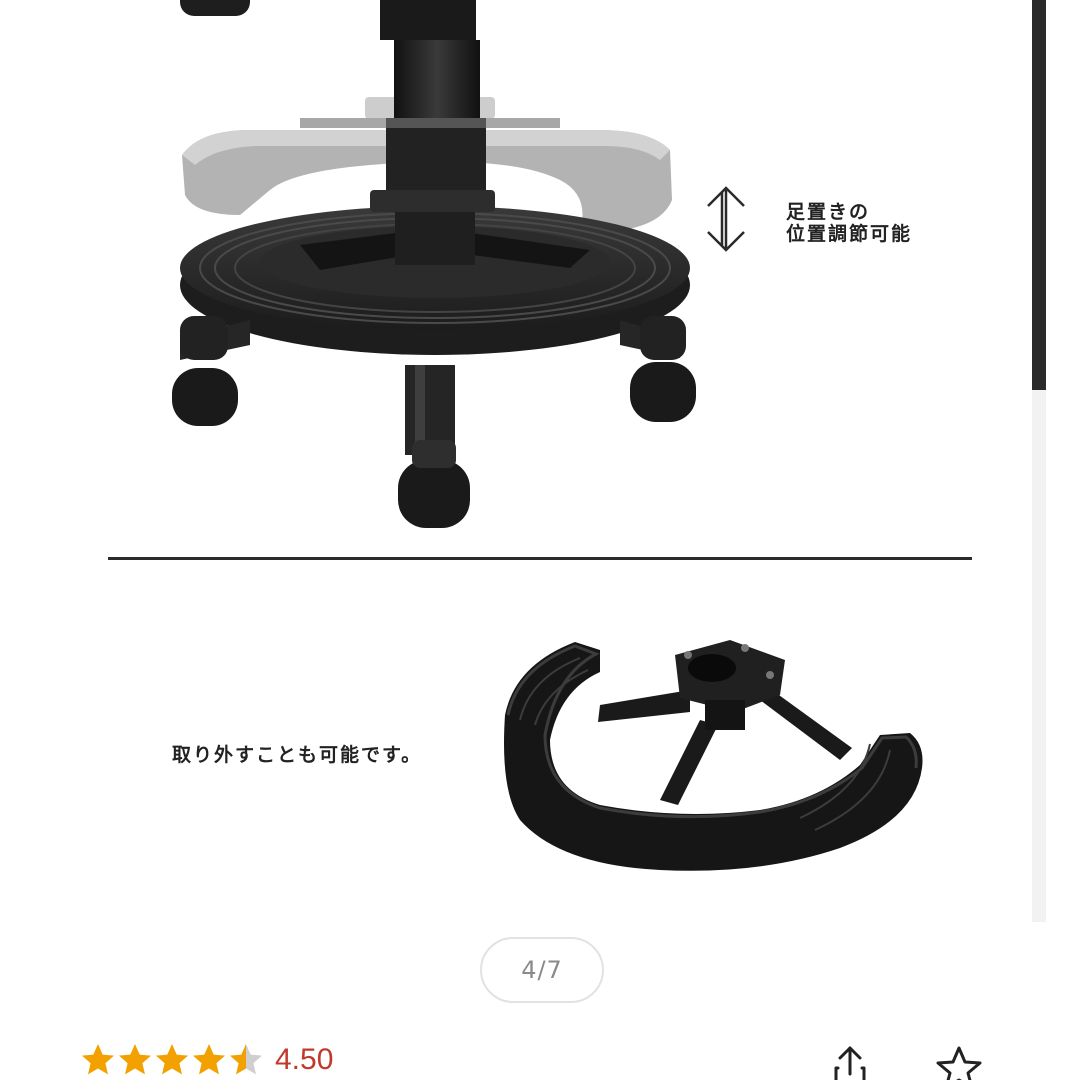 The height and width of the screenshot is (1080, 1080). What do you see at coordinates (540, 558) in the screenshot?
I see `section-divider` at bounding box center [540, 558].